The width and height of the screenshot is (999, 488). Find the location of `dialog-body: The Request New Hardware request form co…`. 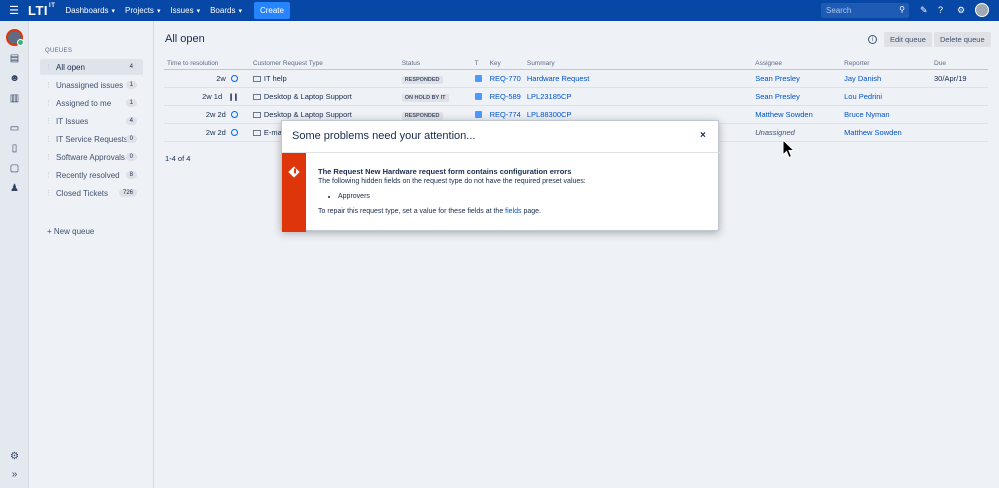

dialog-body: The Request New Hardware request form co… is located at coordinates (515, 191).